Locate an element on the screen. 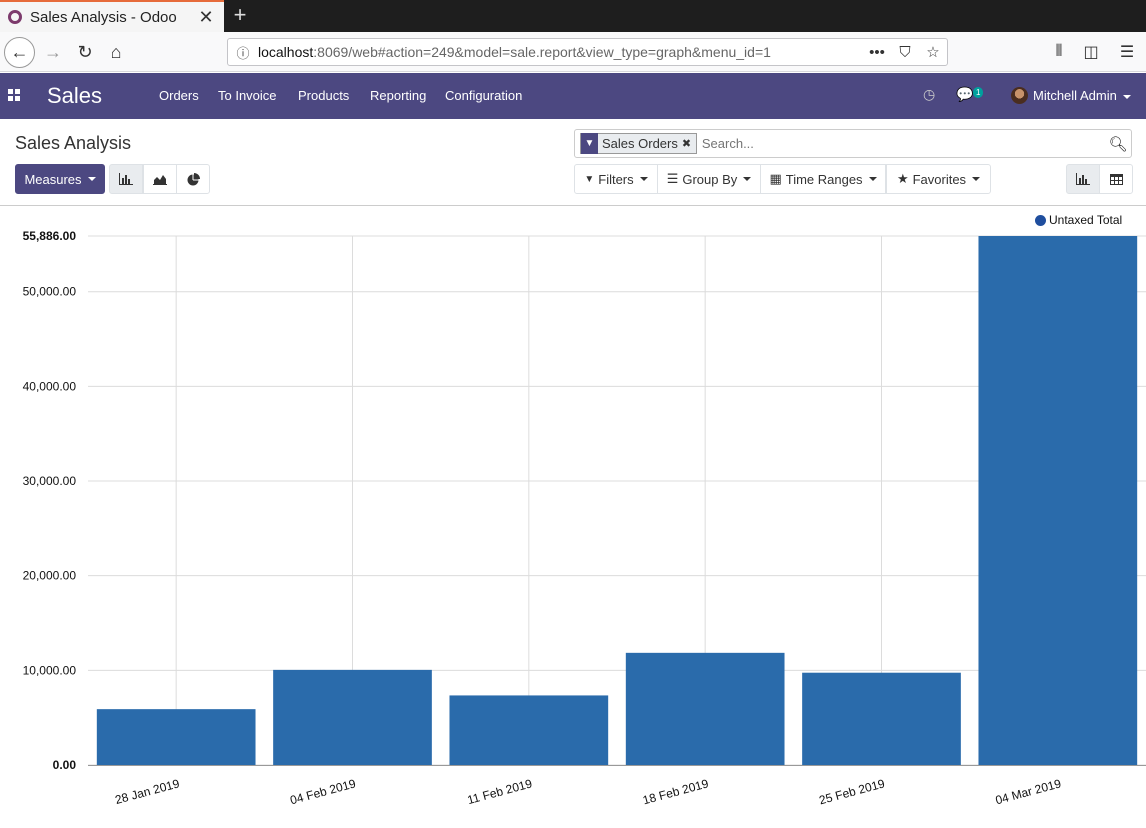  time-ranges-label: Time Ranges is located at coordinates (824, 179).